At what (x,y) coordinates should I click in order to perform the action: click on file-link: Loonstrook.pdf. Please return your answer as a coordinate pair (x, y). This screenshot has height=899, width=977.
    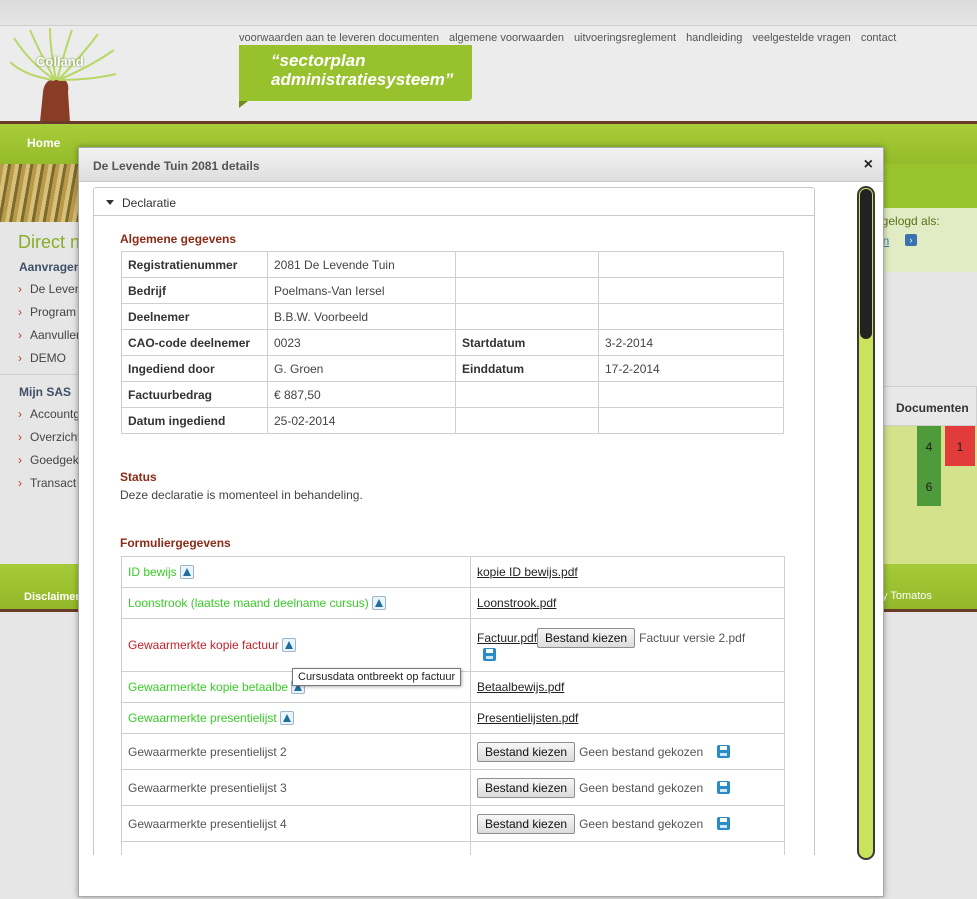
    Looking at the image, I should click on (516, 603).